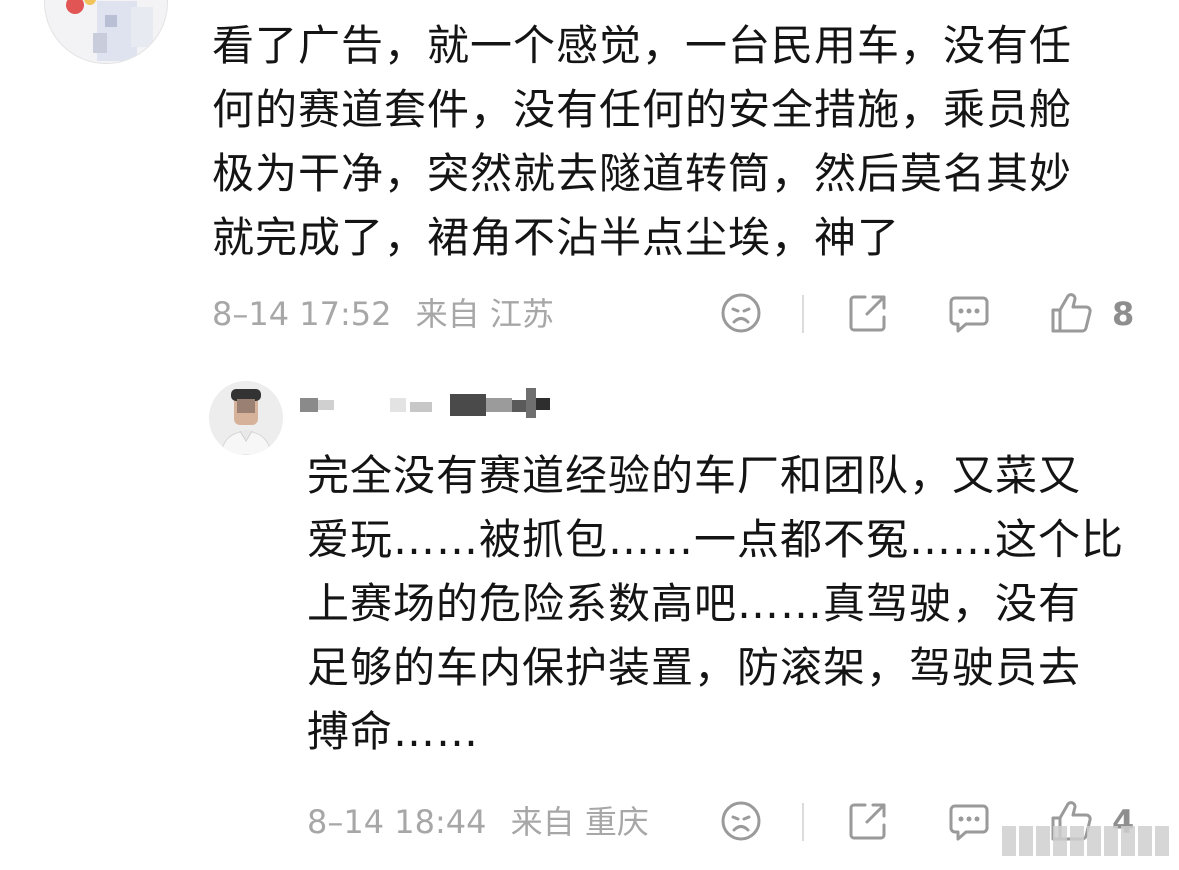  Describe the element at coordinates (430, 406) in the screenshot. I see `username-pixelated` at that location.